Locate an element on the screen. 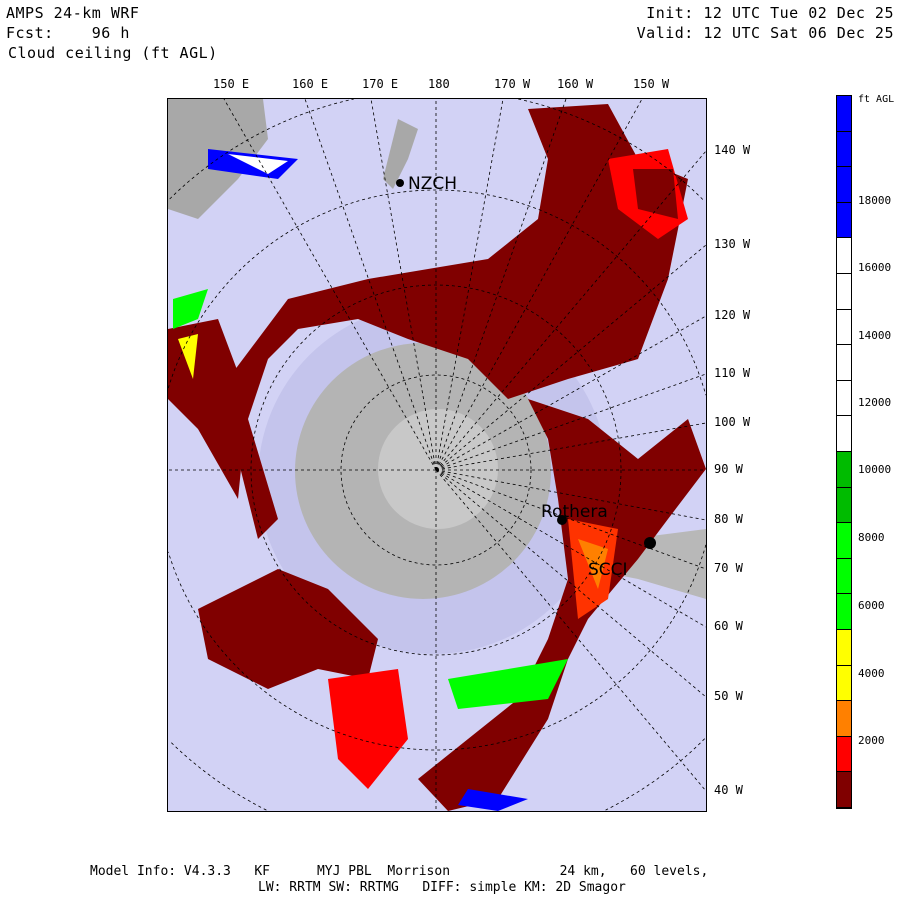 This screenshot has width=900, height=900. right-axis-label: 40 W is located at coordinates (728, 790).